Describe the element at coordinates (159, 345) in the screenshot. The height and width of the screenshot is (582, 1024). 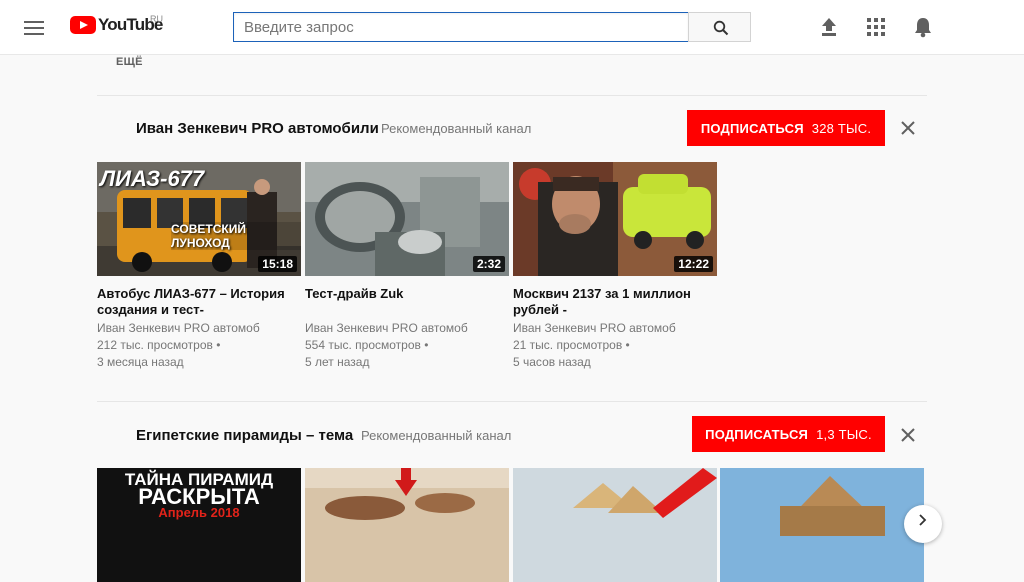
I see `video-views: 212 тыс. просмотров •` at that location.